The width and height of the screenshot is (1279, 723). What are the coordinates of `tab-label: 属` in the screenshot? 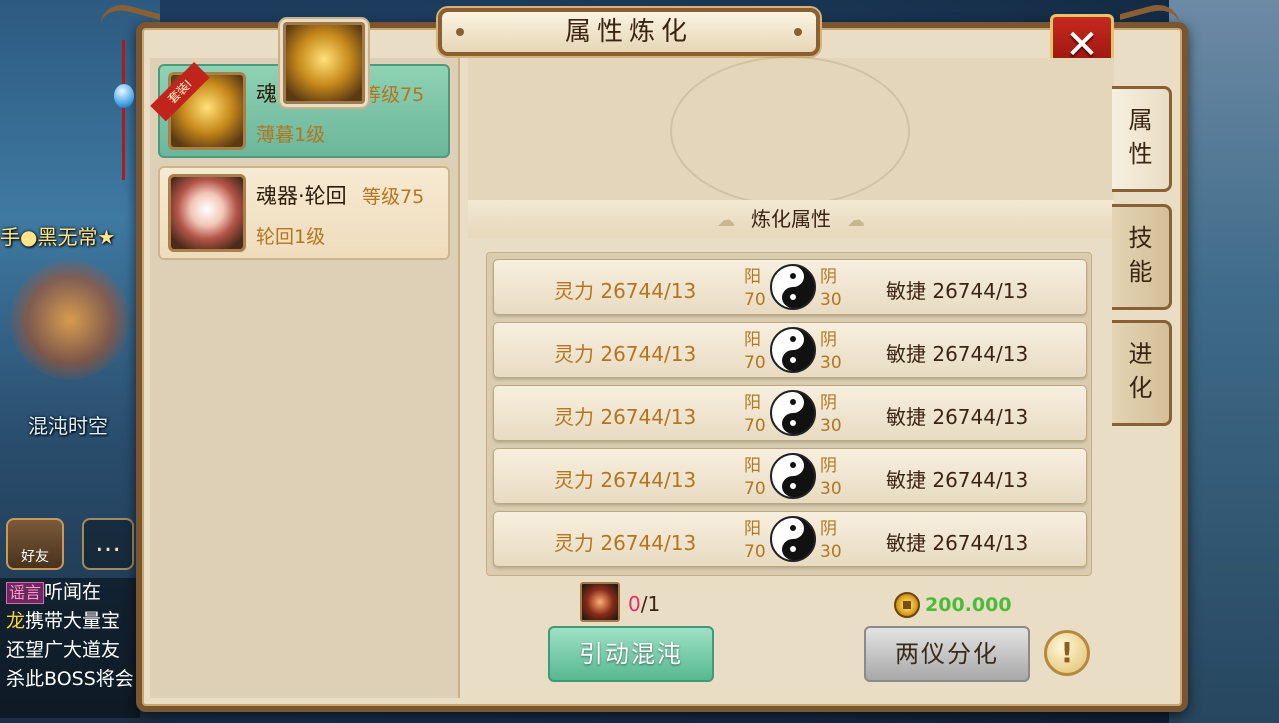 It's located at (1140, 120).